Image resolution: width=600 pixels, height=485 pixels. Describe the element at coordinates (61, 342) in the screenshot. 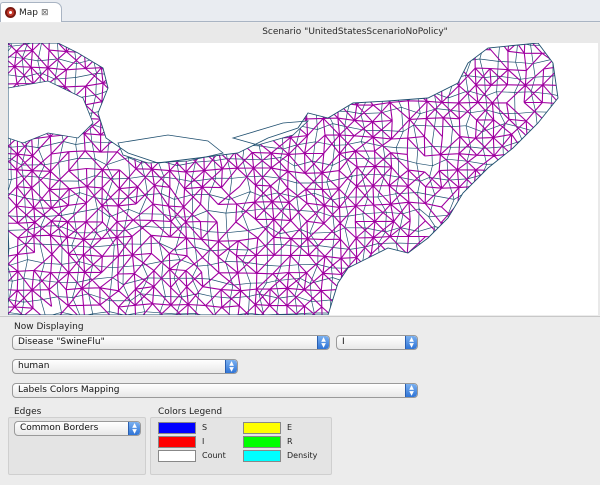

I see `disease-select-value: Disease "SwineFlu"` at that location.